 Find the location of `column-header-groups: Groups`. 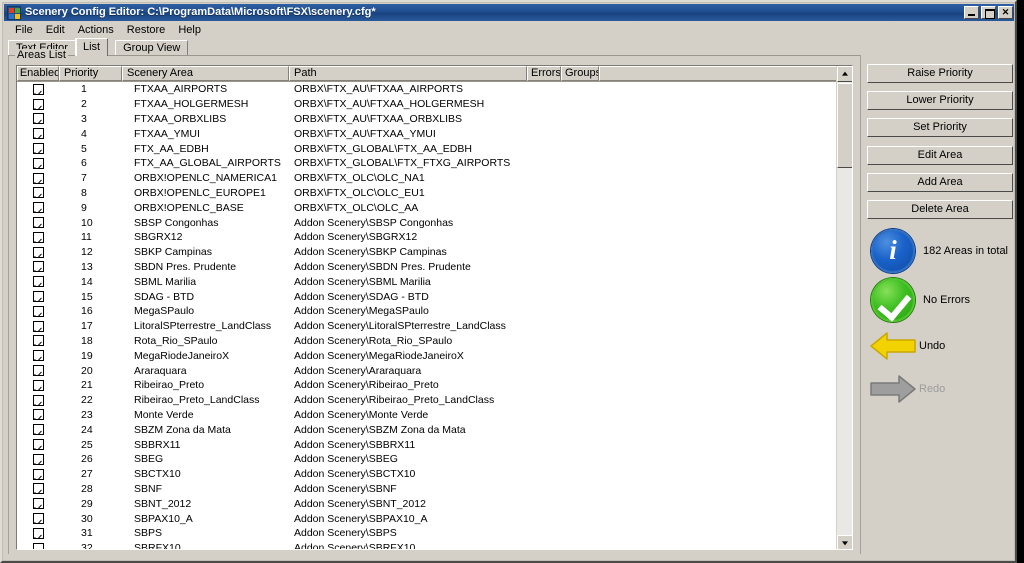

column-header-groups: Groups is located at coordinates (580, 73).